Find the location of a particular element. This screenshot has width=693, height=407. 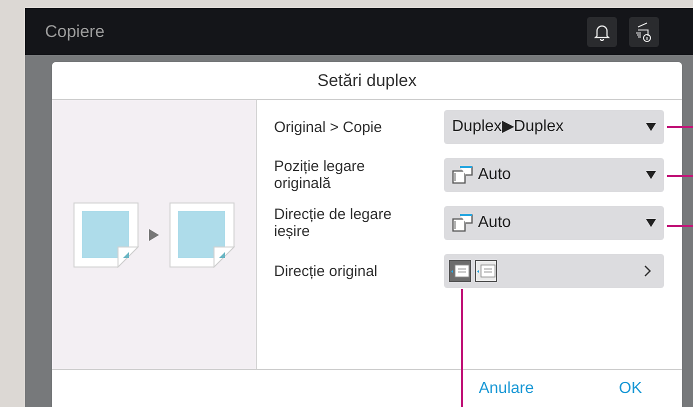

setting-selector is located at coordinates (554, 271).